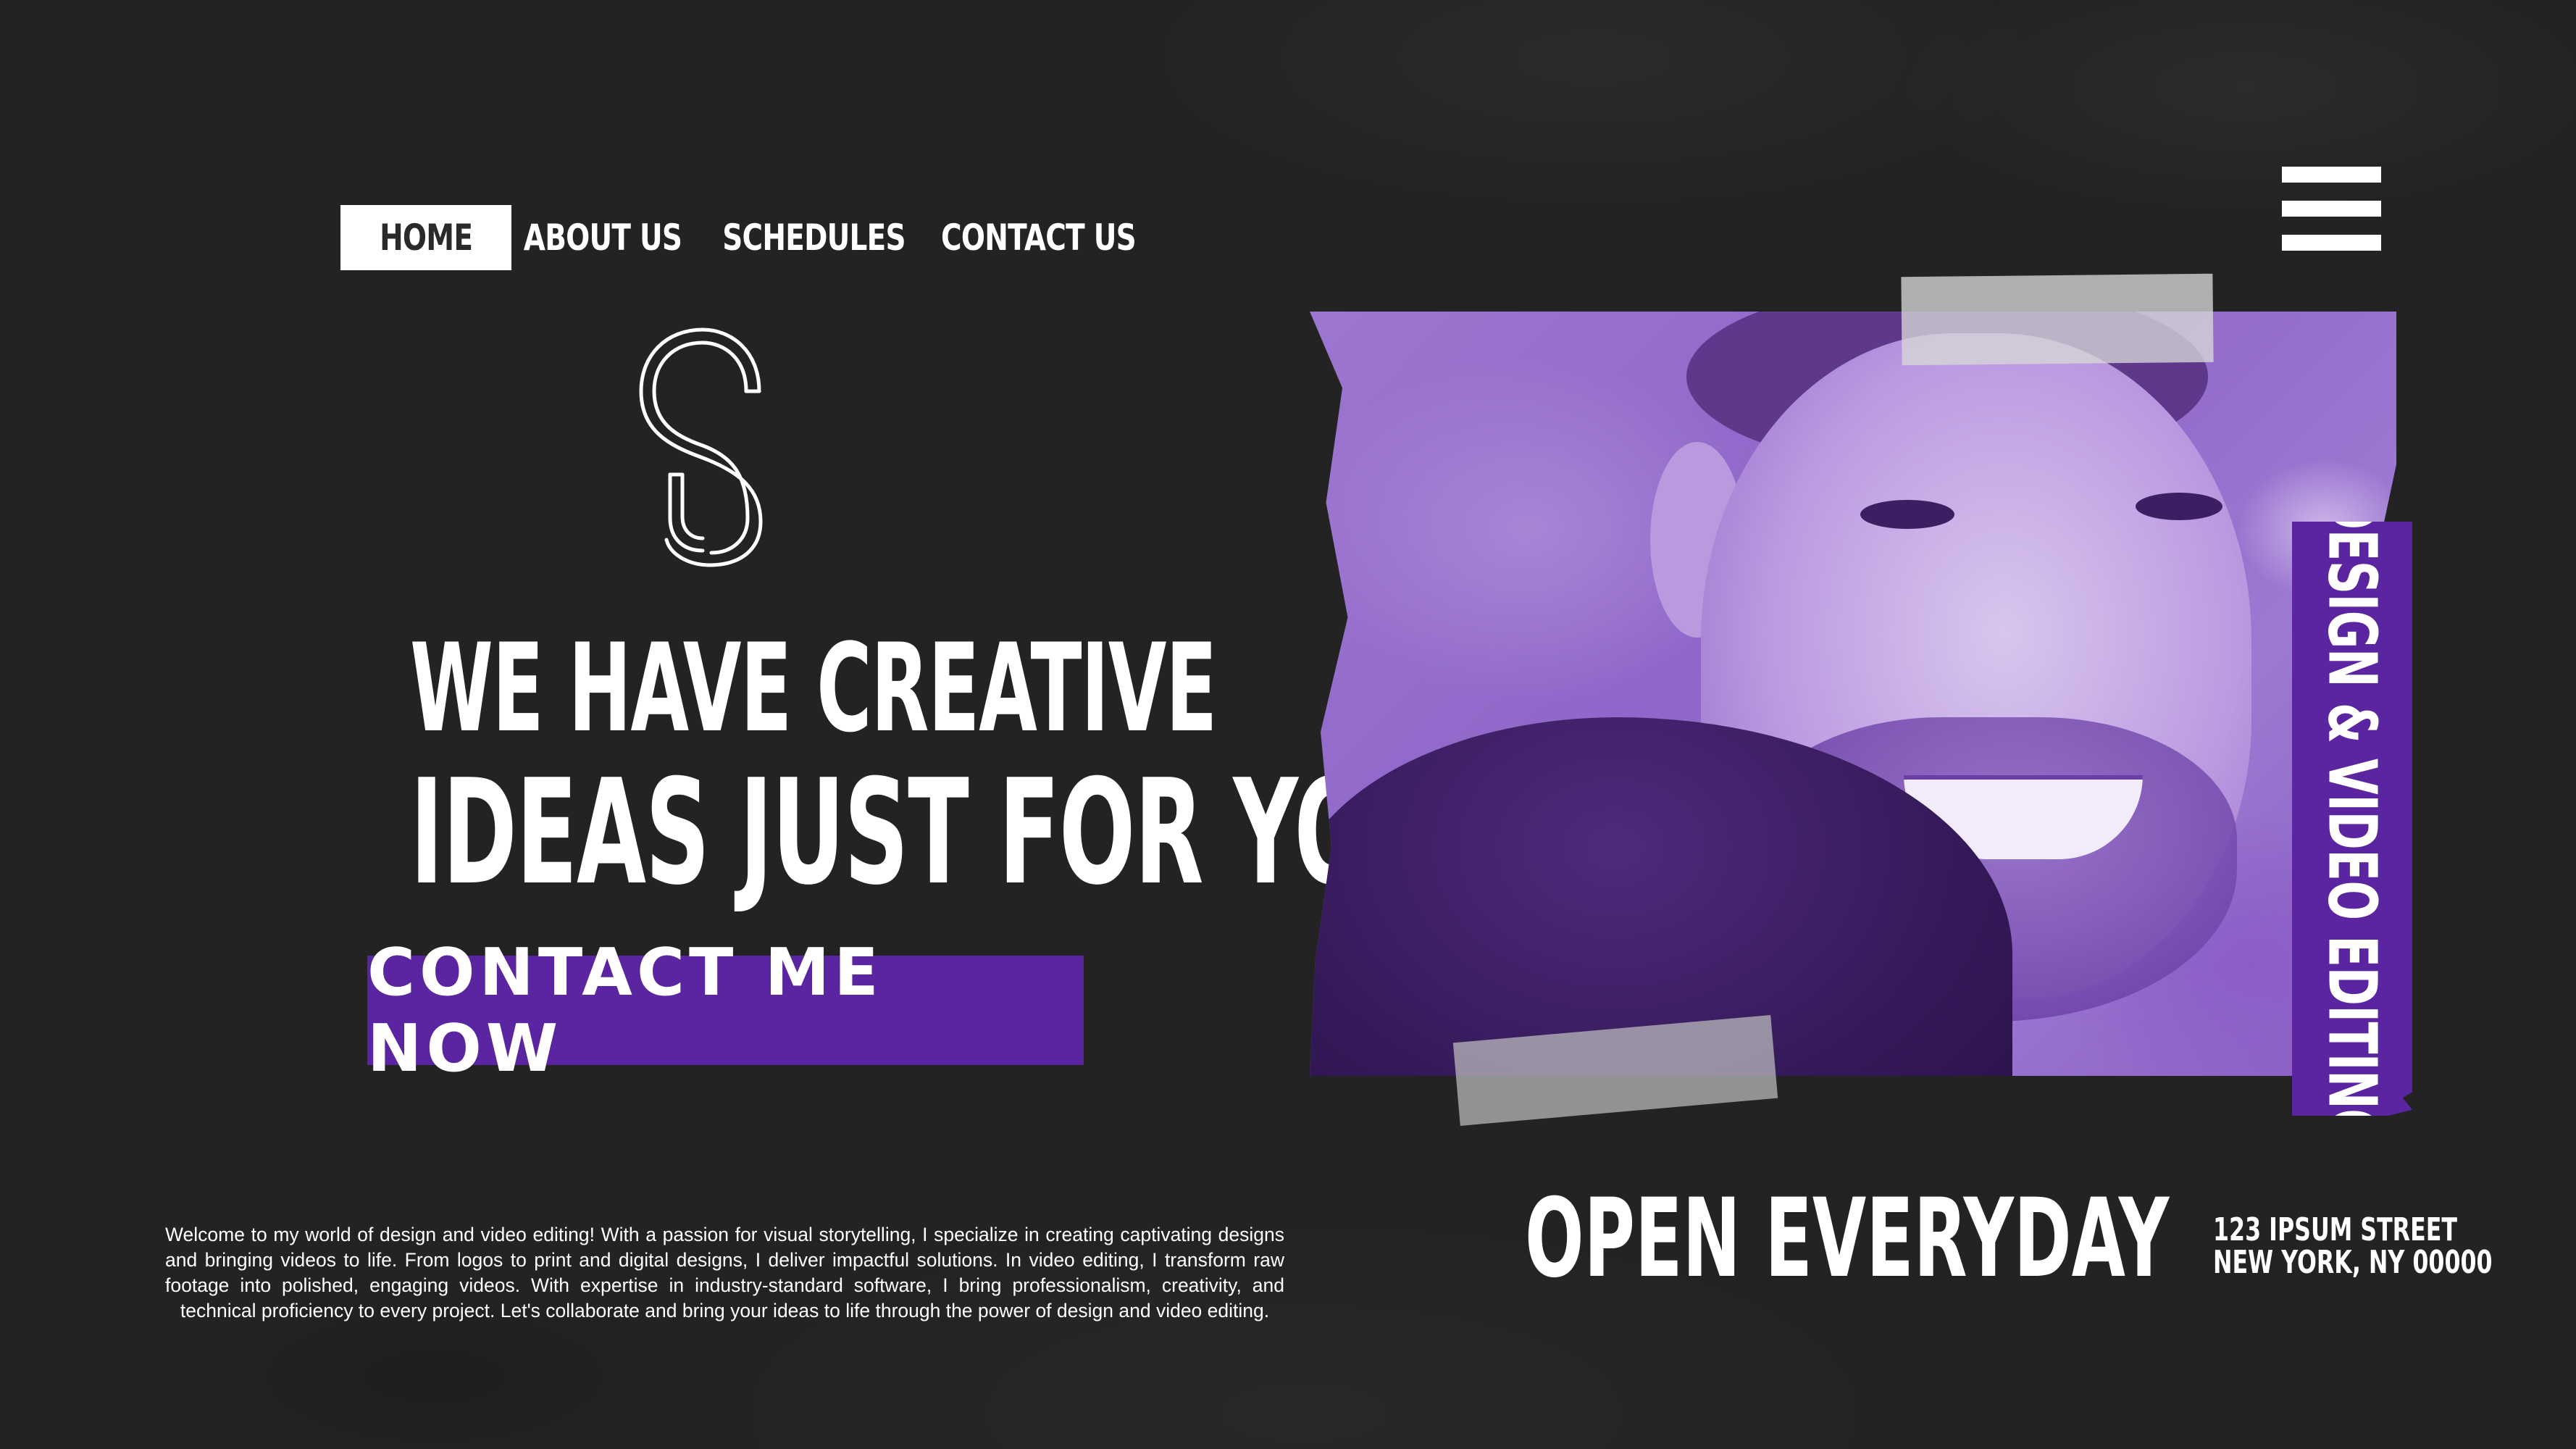  Describe the element at coordinates (701, 447) in the screenshot. I see `cs-monogram-logo` at that location.